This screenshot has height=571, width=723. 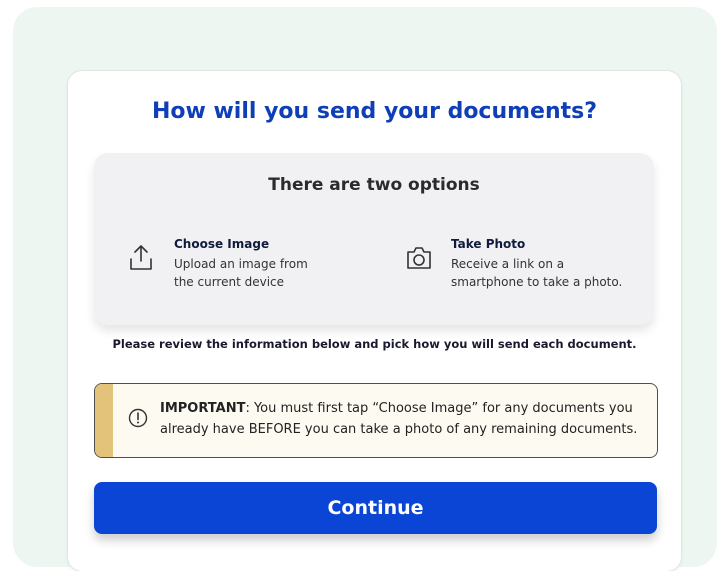 I want to click on upload-icon, so click(x=141, y=260).